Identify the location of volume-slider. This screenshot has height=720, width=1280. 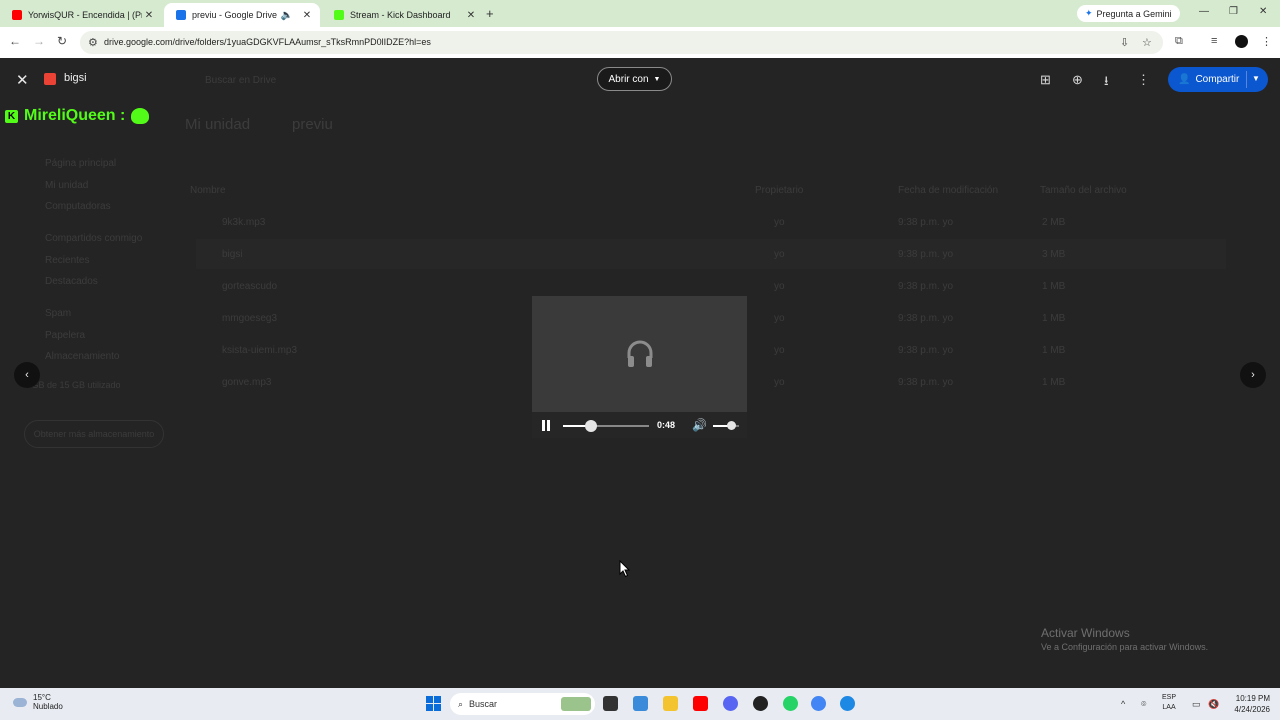
(726, 425).